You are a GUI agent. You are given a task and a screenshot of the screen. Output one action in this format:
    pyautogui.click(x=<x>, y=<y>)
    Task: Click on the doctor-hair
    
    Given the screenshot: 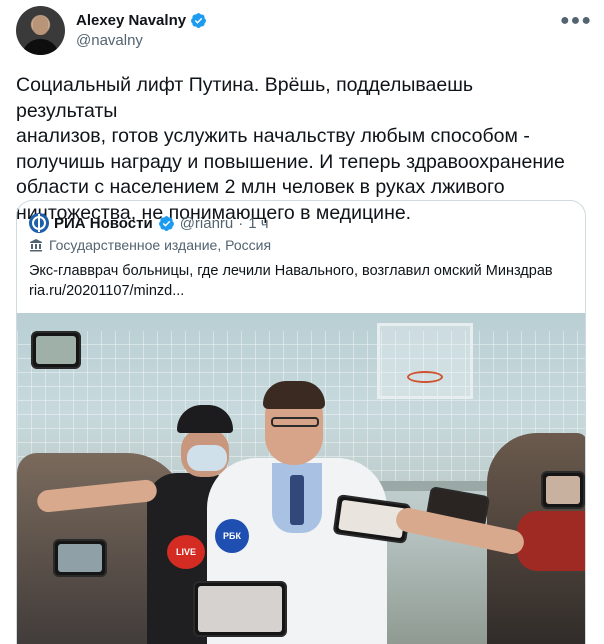 What is the action you would take?
    pyautogui.click(x=294, y=395)
    